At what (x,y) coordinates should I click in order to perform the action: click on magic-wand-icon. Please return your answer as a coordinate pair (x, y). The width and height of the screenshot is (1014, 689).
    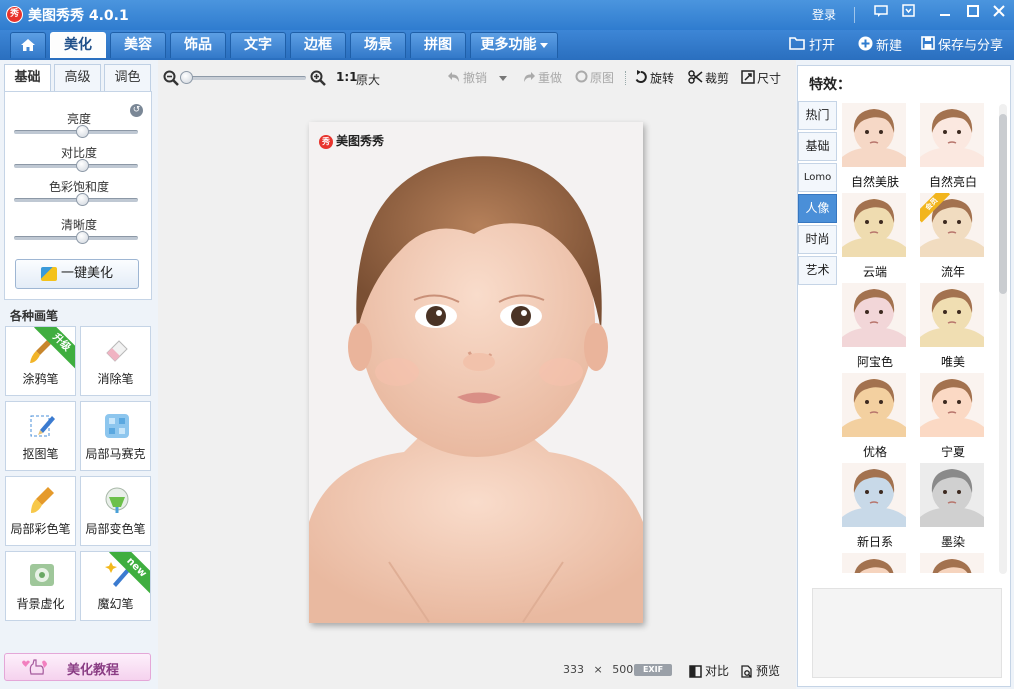
    Looking at the image, I should click on (48, 273).